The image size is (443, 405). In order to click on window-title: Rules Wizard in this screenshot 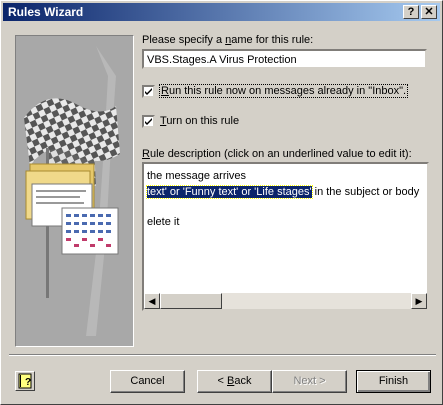, I will do `click(46, 12)`.